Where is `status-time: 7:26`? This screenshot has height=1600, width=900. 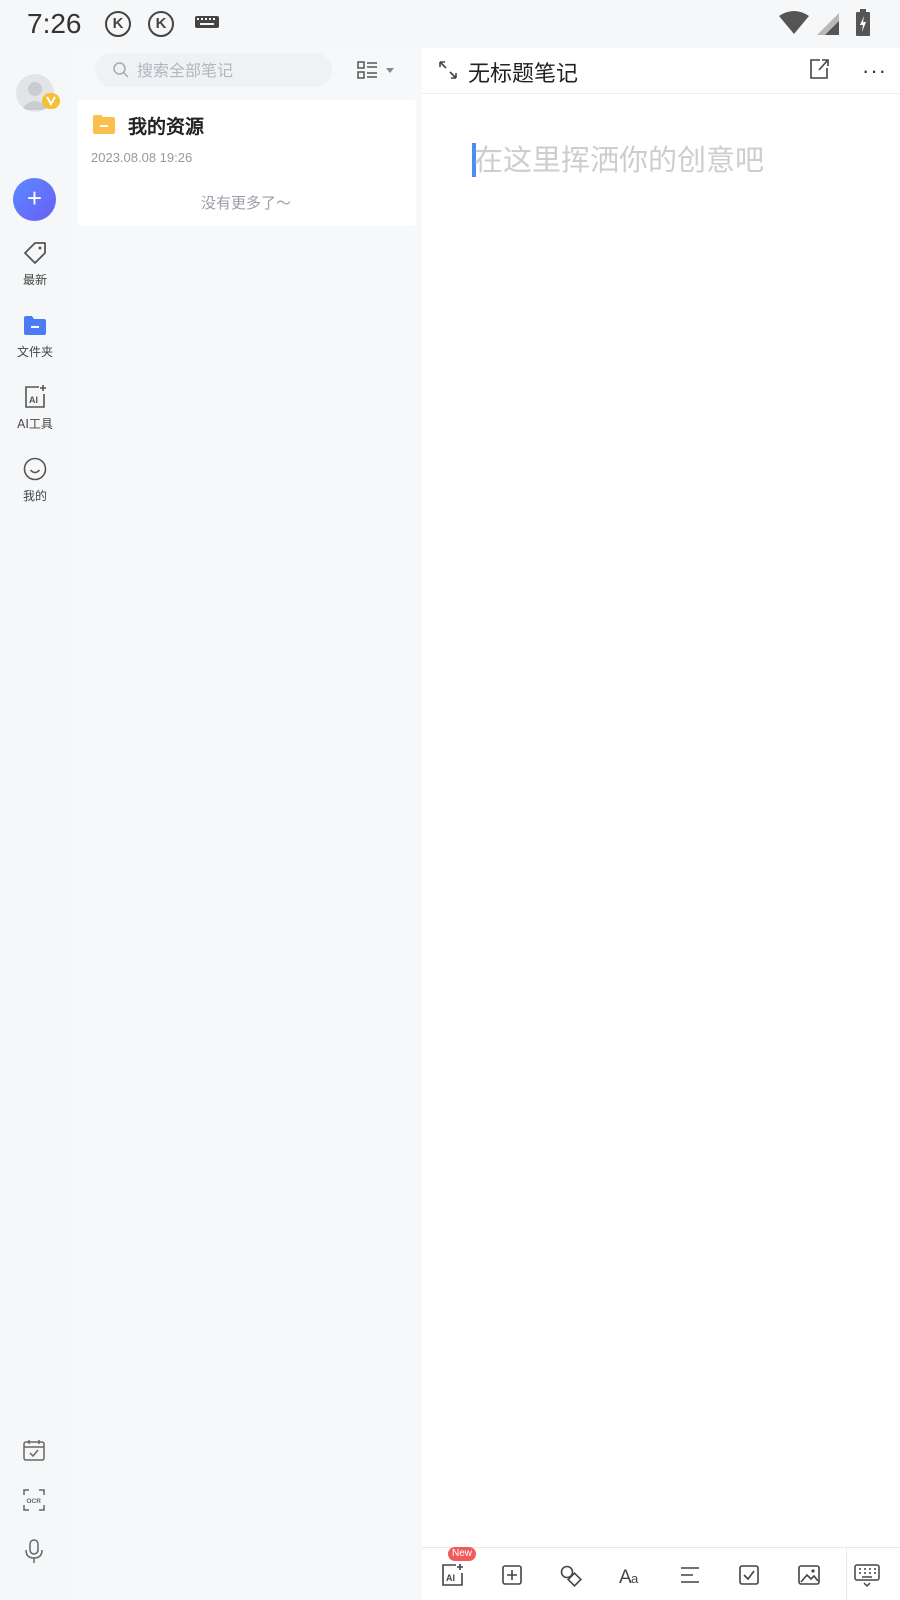
status-time: 7:26 is located at coordinates (54, 23).